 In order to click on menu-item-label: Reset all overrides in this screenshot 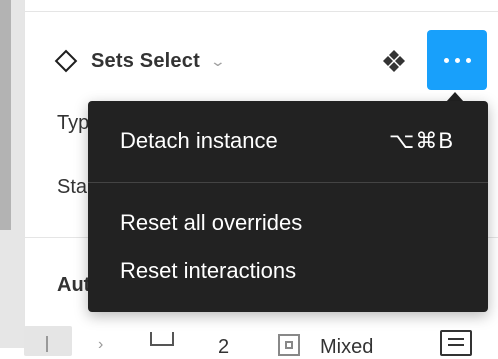, I will do `click(211, 222)`.